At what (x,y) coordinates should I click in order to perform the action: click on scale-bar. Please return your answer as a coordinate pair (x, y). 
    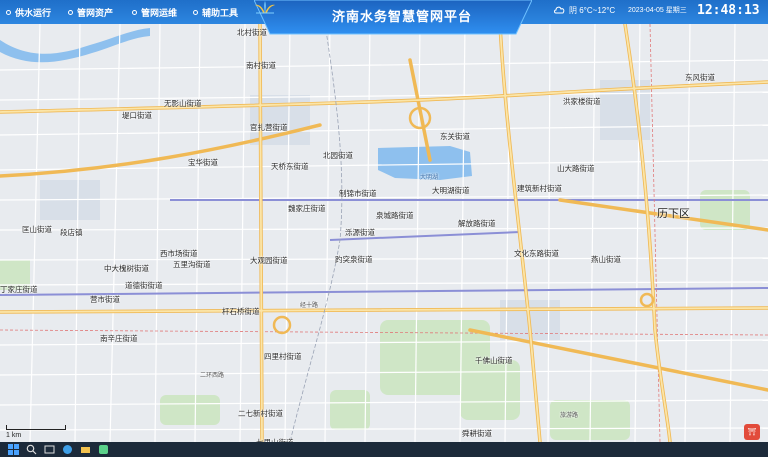
    Looking at the image, I should click on (36, 427).